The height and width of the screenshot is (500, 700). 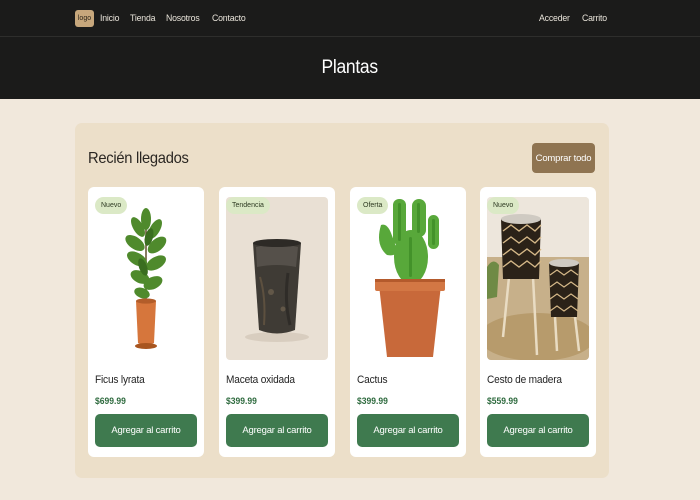 What do you see at coordinates (229, 18) in the screenshot?
I see `nav-link-contacto: Contacto` at bounding box center [229, 18].